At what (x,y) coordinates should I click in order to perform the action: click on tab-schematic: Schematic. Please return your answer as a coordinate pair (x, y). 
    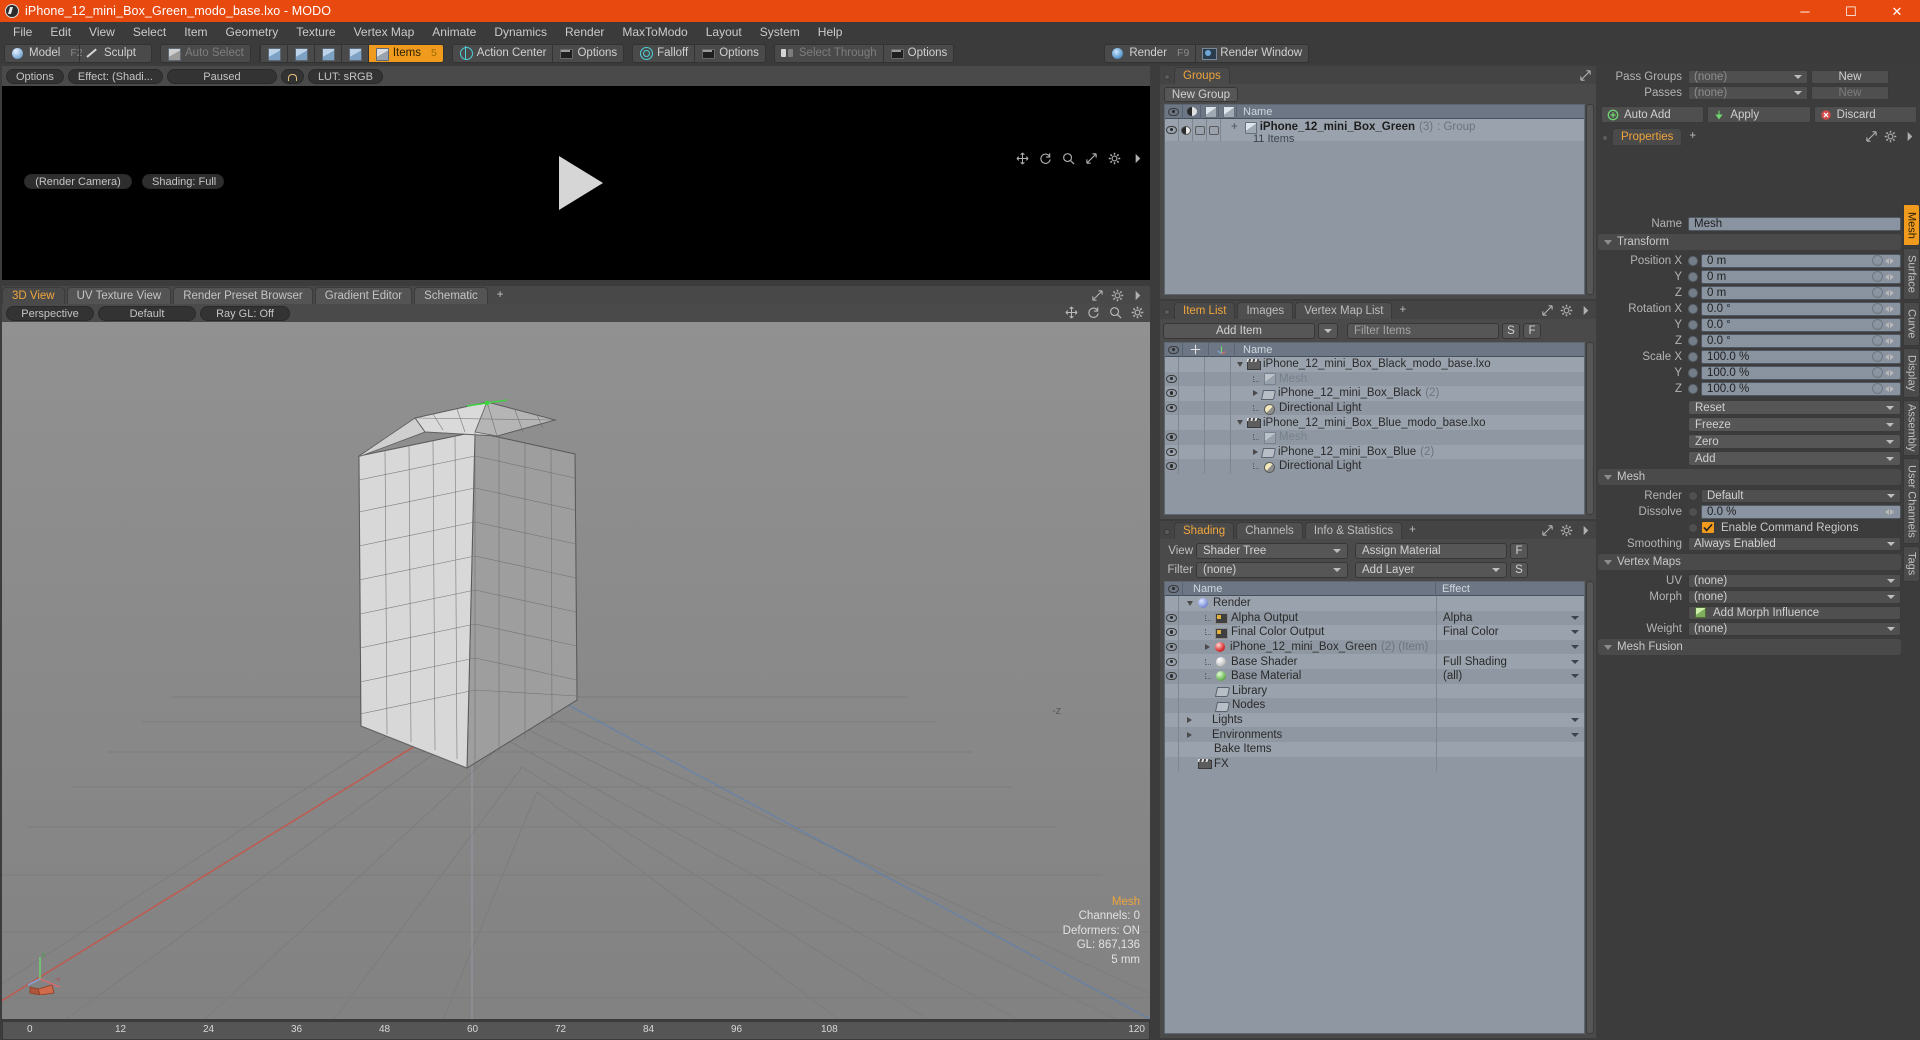
    Looking at the image, I should click on (451, 295).